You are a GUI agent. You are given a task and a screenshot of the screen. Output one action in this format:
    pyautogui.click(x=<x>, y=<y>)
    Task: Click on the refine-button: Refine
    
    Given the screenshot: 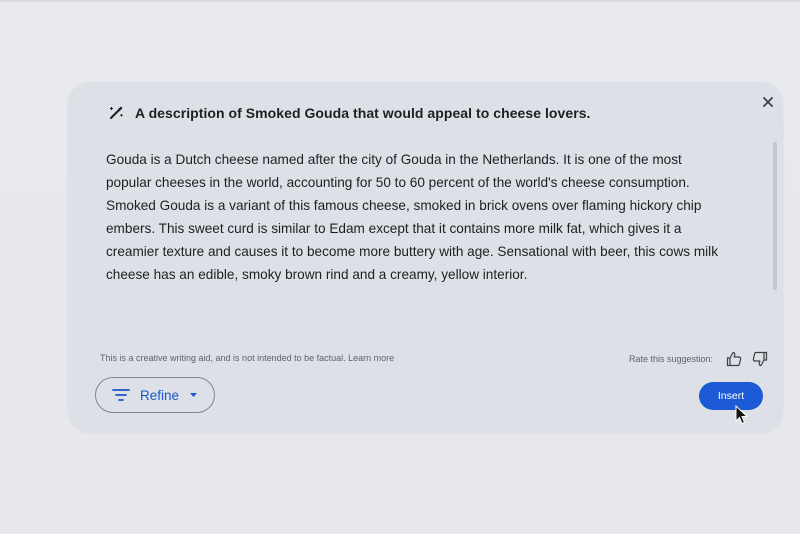 What is the action you would take?
    pyautogui.click(x=155, y=395)
    